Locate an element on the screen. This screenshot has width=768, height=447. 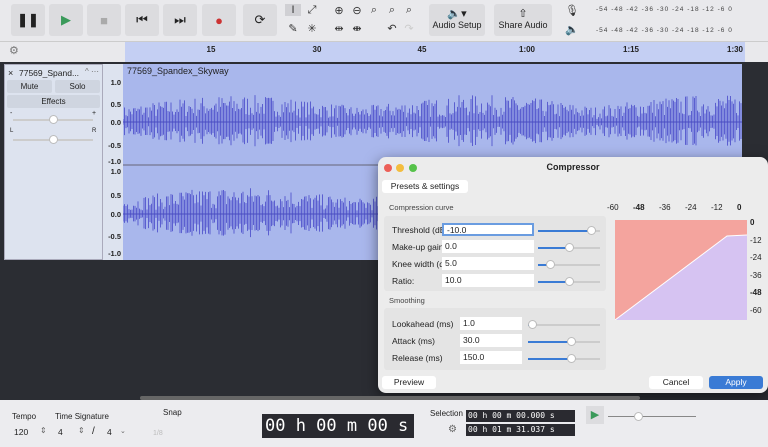
playback-meter: -54 -48 -42 -36 -30 -24 -18 -12 -6 0 is located at coordinates (664, 30).